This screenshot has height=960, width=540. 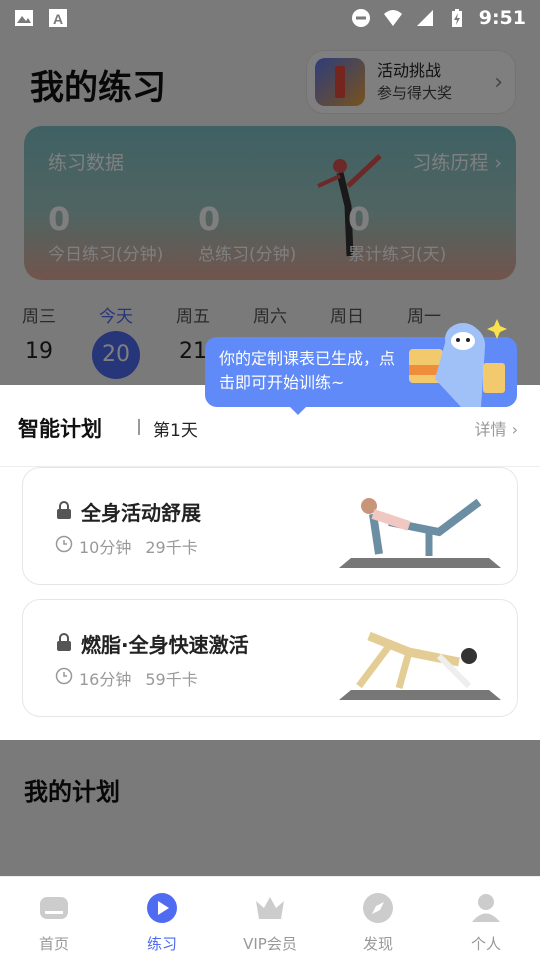 What do you see at coordinates (171, 547) in the screenshot?
I see `course-calories: 29千卡` at bounding box center [171, 547].